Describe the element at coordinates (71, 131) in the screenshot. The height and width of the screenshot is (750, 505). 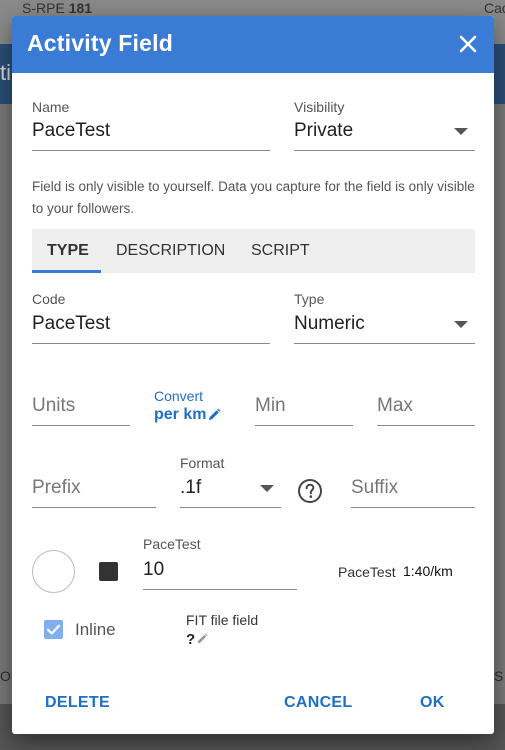
I see `name-input: PaceTest` at that location.